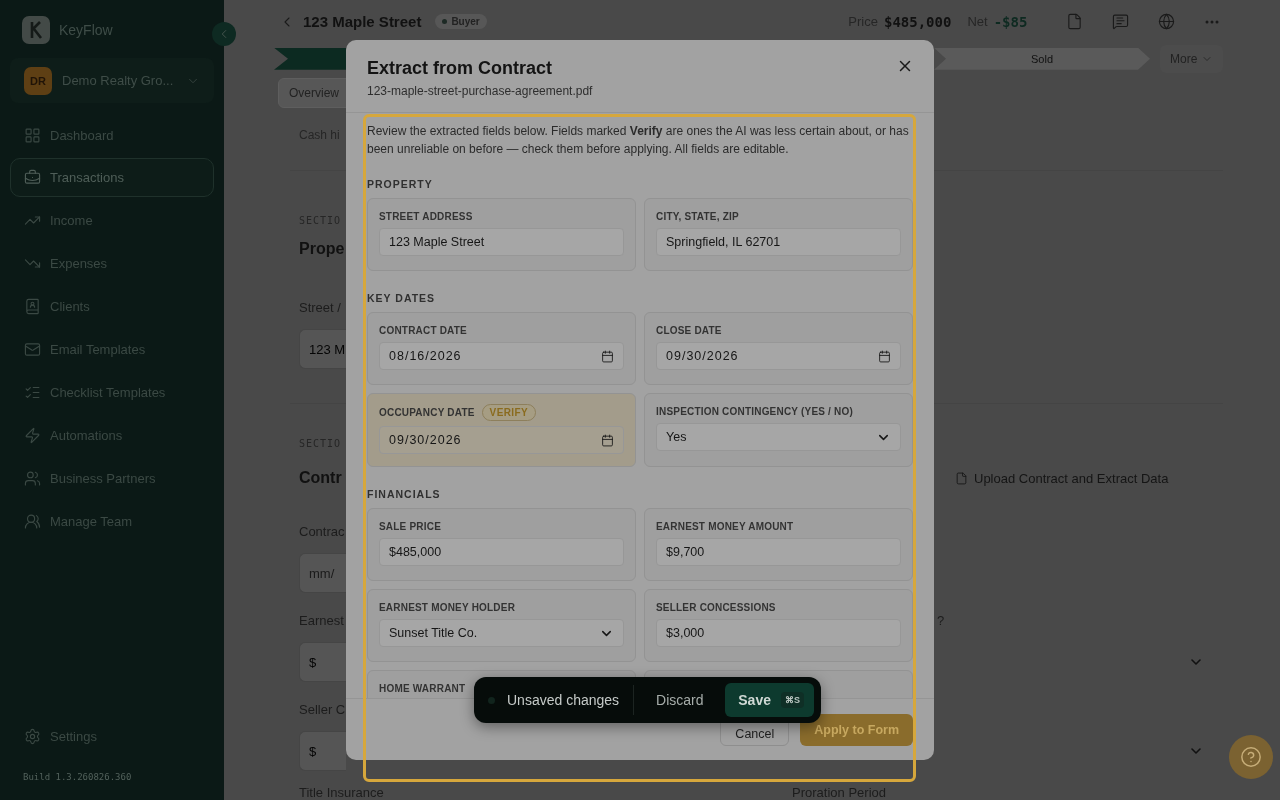 The image size is (1280, 800). What do you see at coordinates (36, 30) in the screenshot?
I see `logo-icon` at bounding box center [36, 30].